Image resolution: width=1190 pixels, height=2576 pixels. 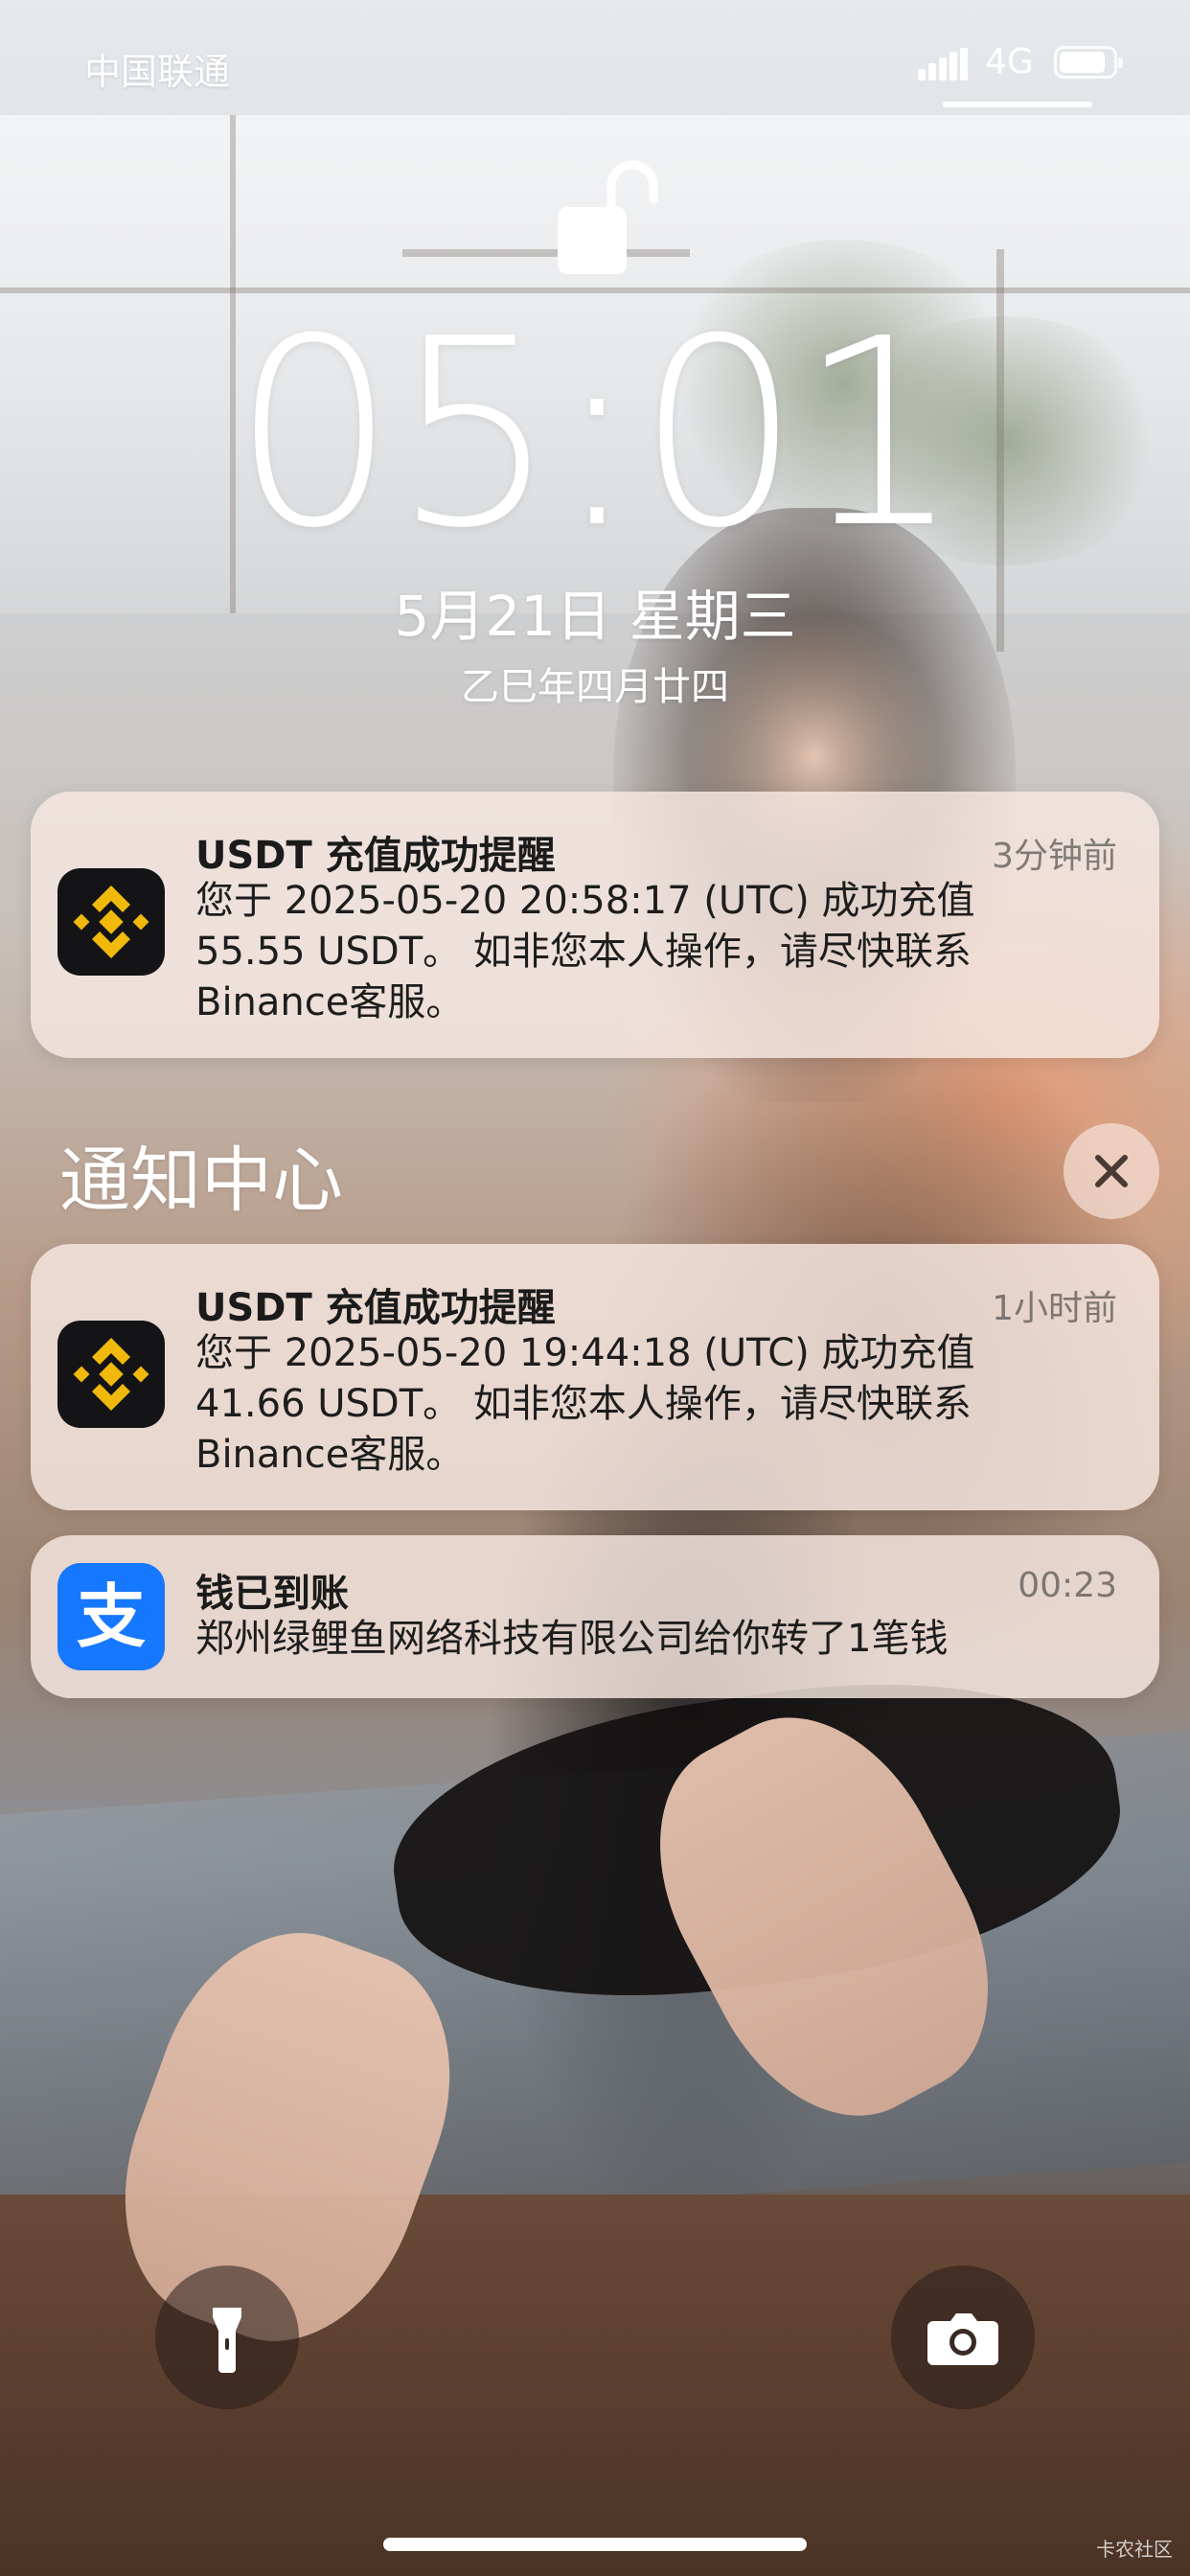 I want to click on lunar-date: 乙巳年四月廿四, so click(x=595, y=687).